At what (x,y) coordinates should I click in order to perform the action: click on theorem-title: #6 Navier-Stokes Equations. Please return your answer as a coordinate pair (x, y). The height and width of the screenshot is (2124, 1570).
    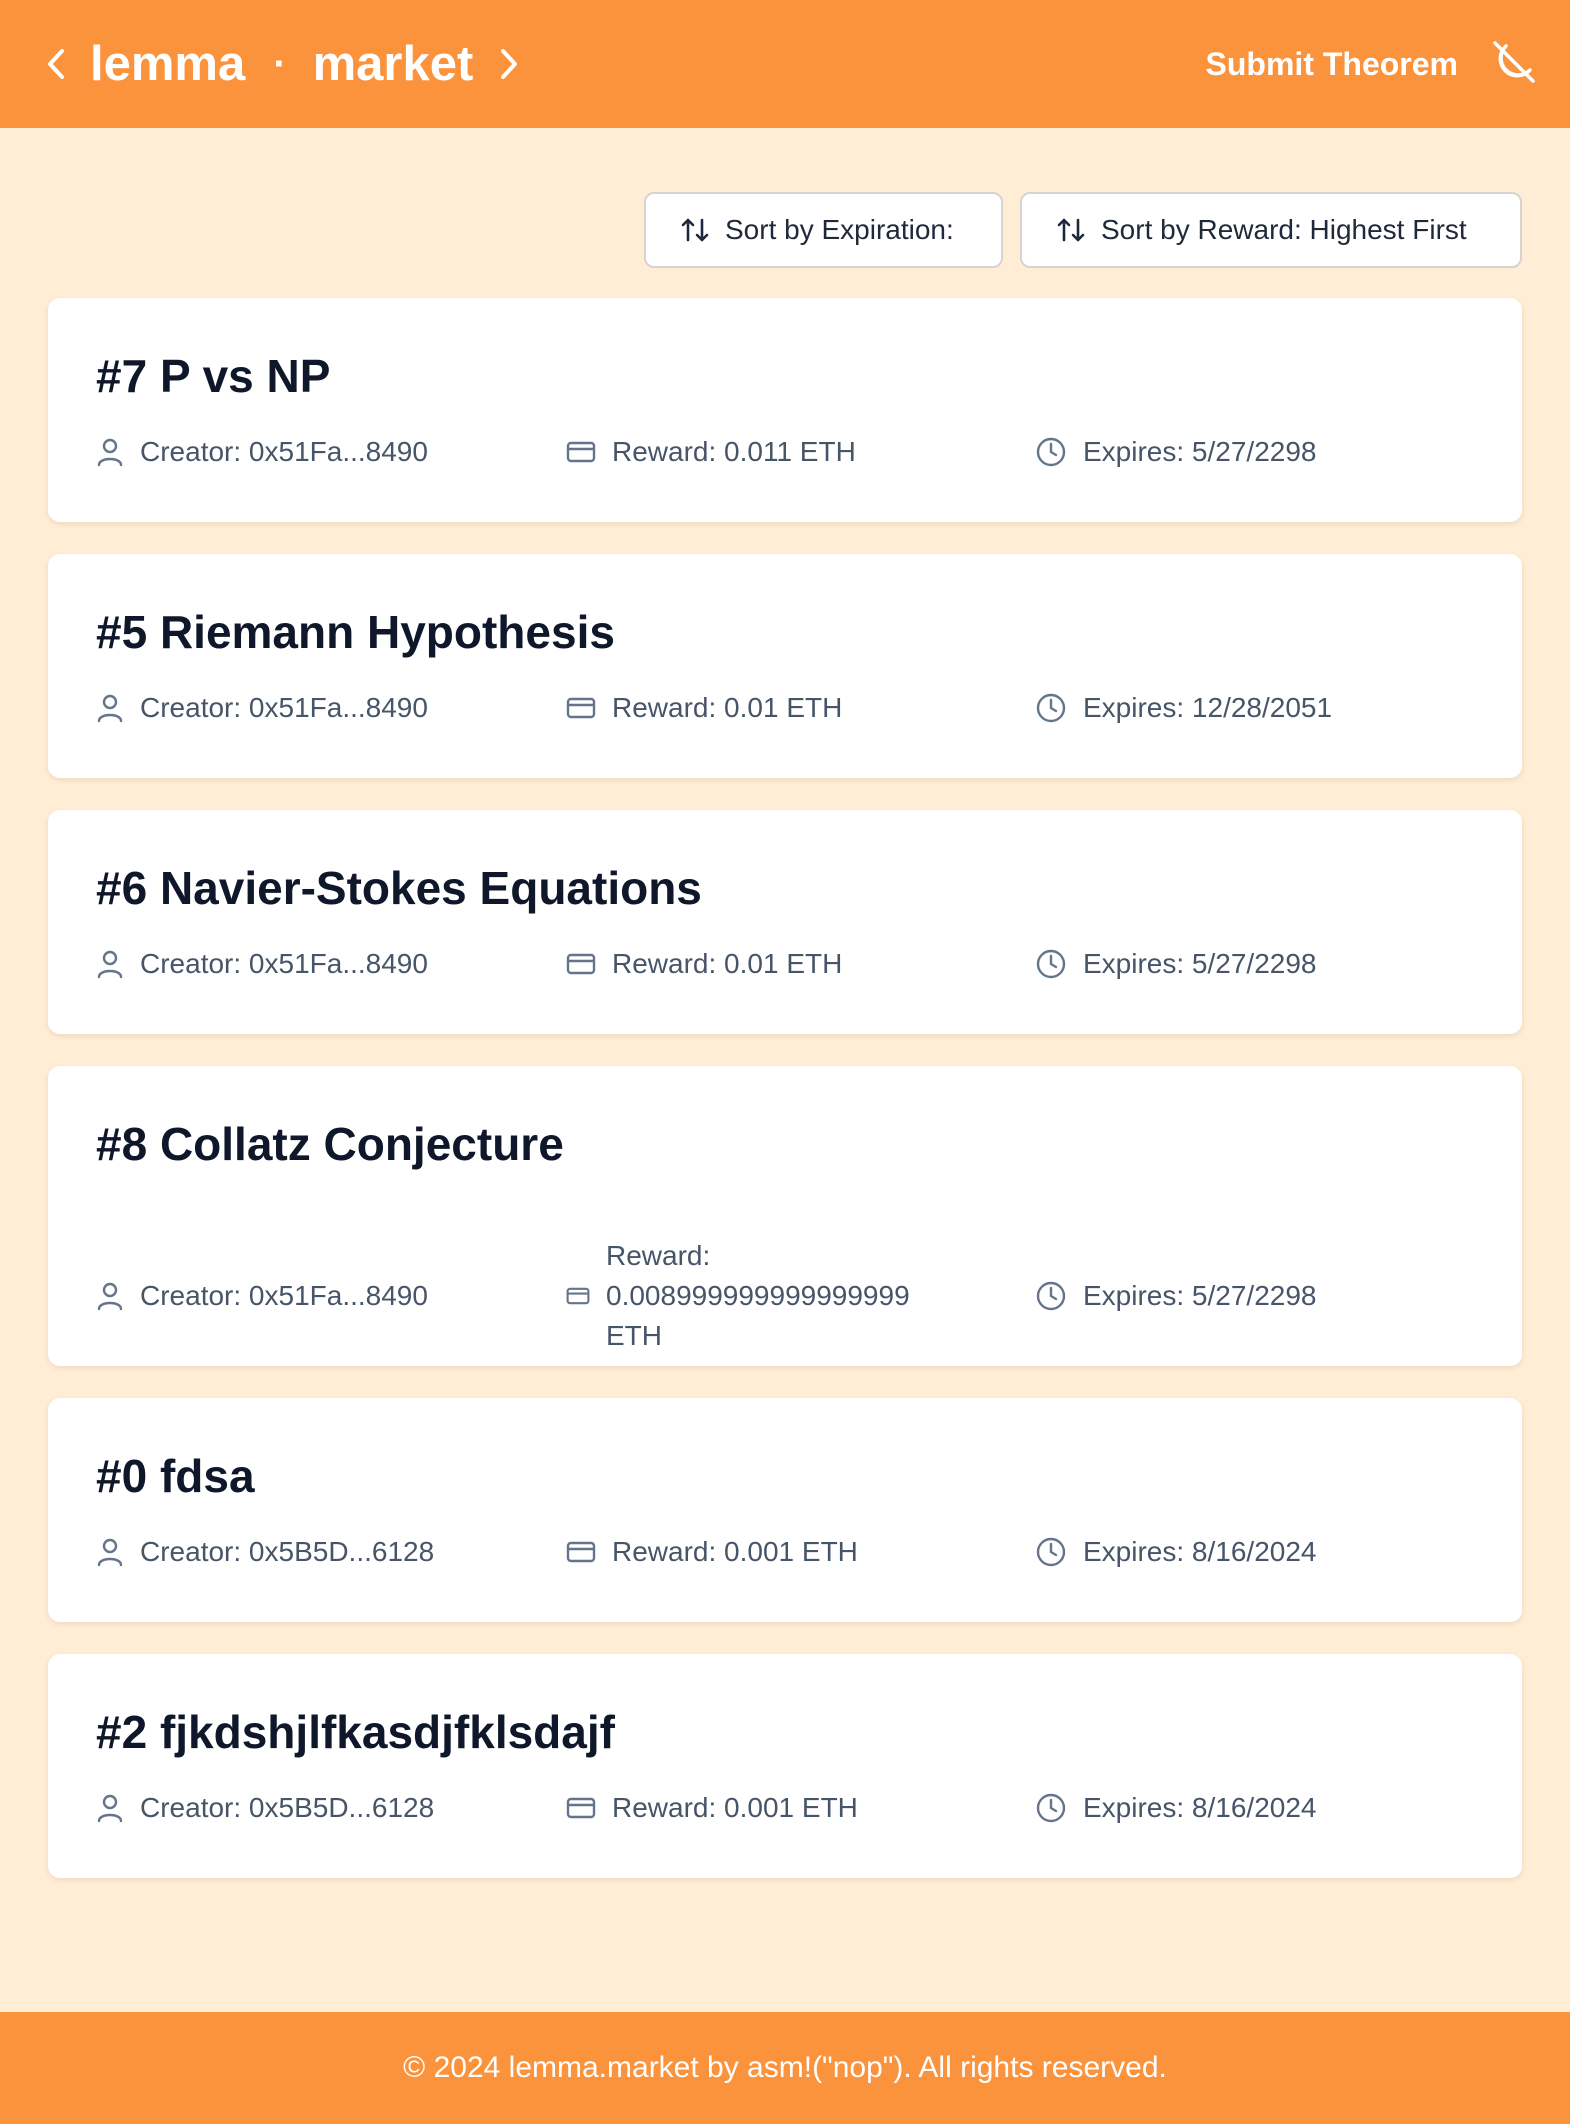
    Looking at the image, I should click on (785, 888).